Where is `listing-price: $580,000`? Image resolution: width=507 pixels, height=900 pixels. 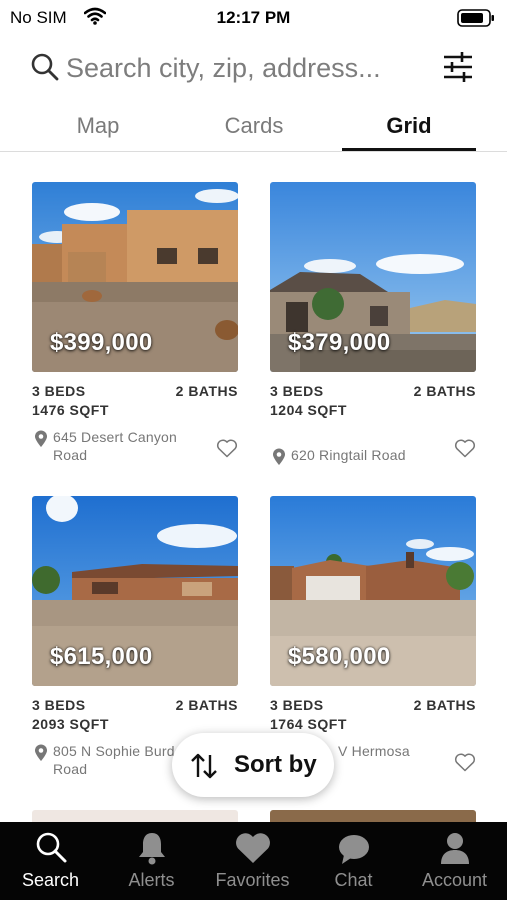
listing-price: $580,000 is located at coordinates (339, 656).